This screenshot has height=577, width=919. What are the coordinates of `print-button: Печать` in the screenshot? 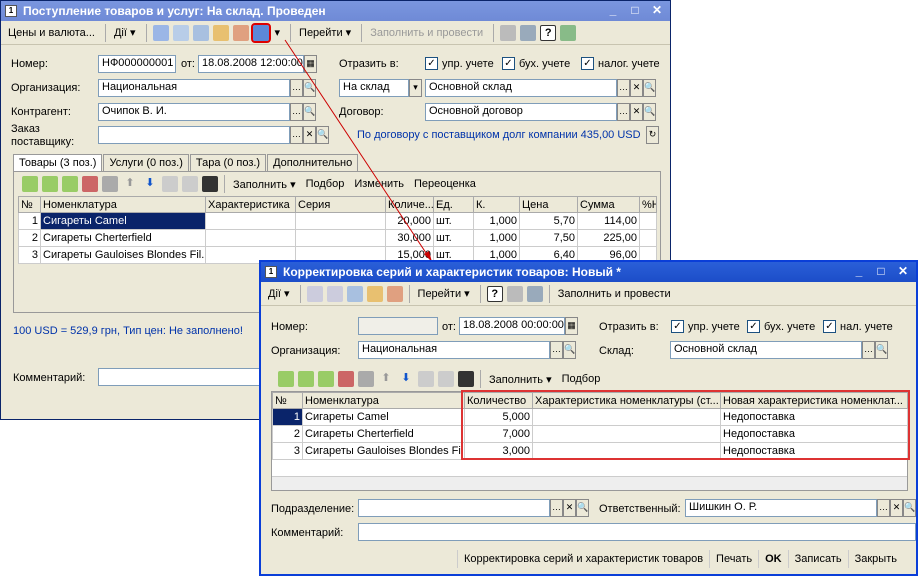 It's located at (733, 559).